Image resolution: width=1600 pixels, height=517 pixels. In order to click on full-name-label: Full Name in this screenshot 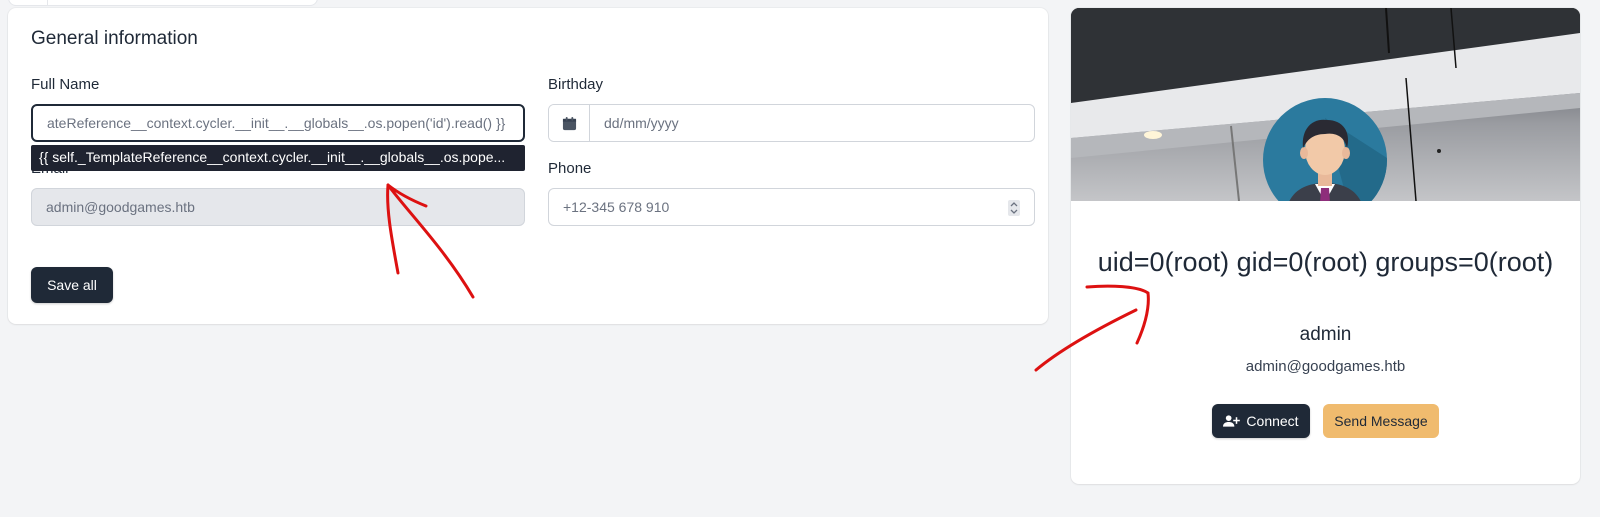, I will do `click(65, 84)`.